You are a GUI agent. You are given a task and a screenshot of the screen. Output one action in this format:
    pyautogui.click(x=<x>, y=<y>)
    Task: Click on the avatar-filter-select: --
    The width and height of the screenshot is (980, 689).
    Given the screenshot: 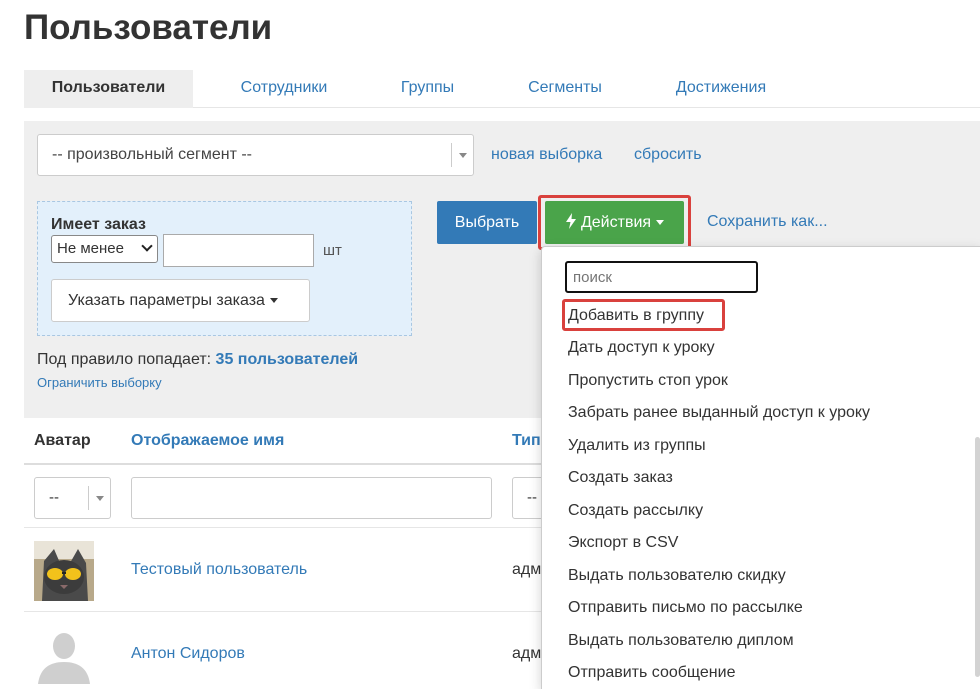 What is the action you would take?
    pyautogui.click(x=72, y=498)
    